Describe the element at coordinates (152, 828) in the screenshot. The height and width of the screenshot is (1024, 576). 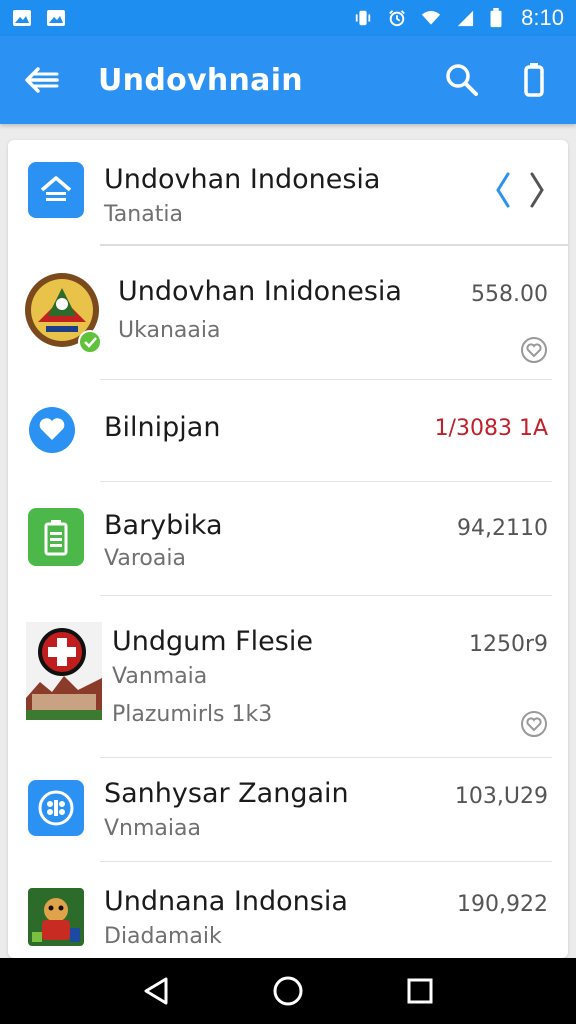
I see `item-subtitle: Vnmaiaa` at that location.